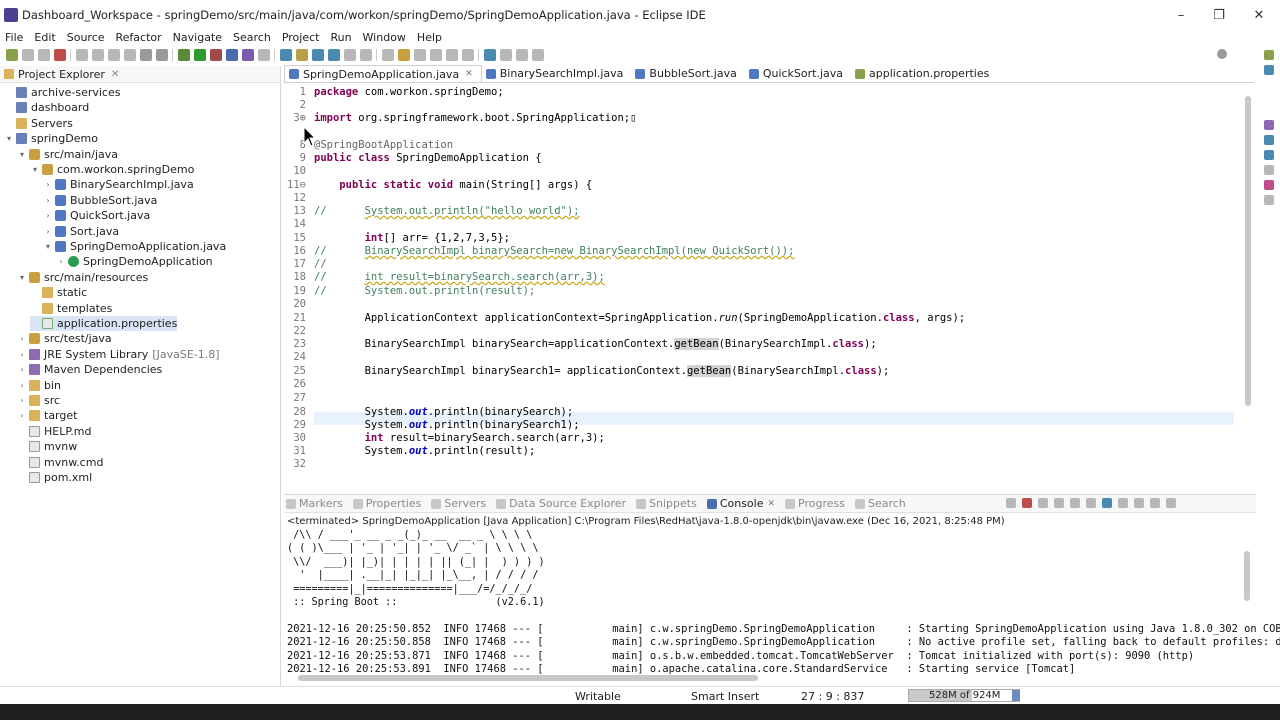 The width and height of the screenshot is (1280, 720). I want to click on tree-item: mvnw, so click(47, 446).